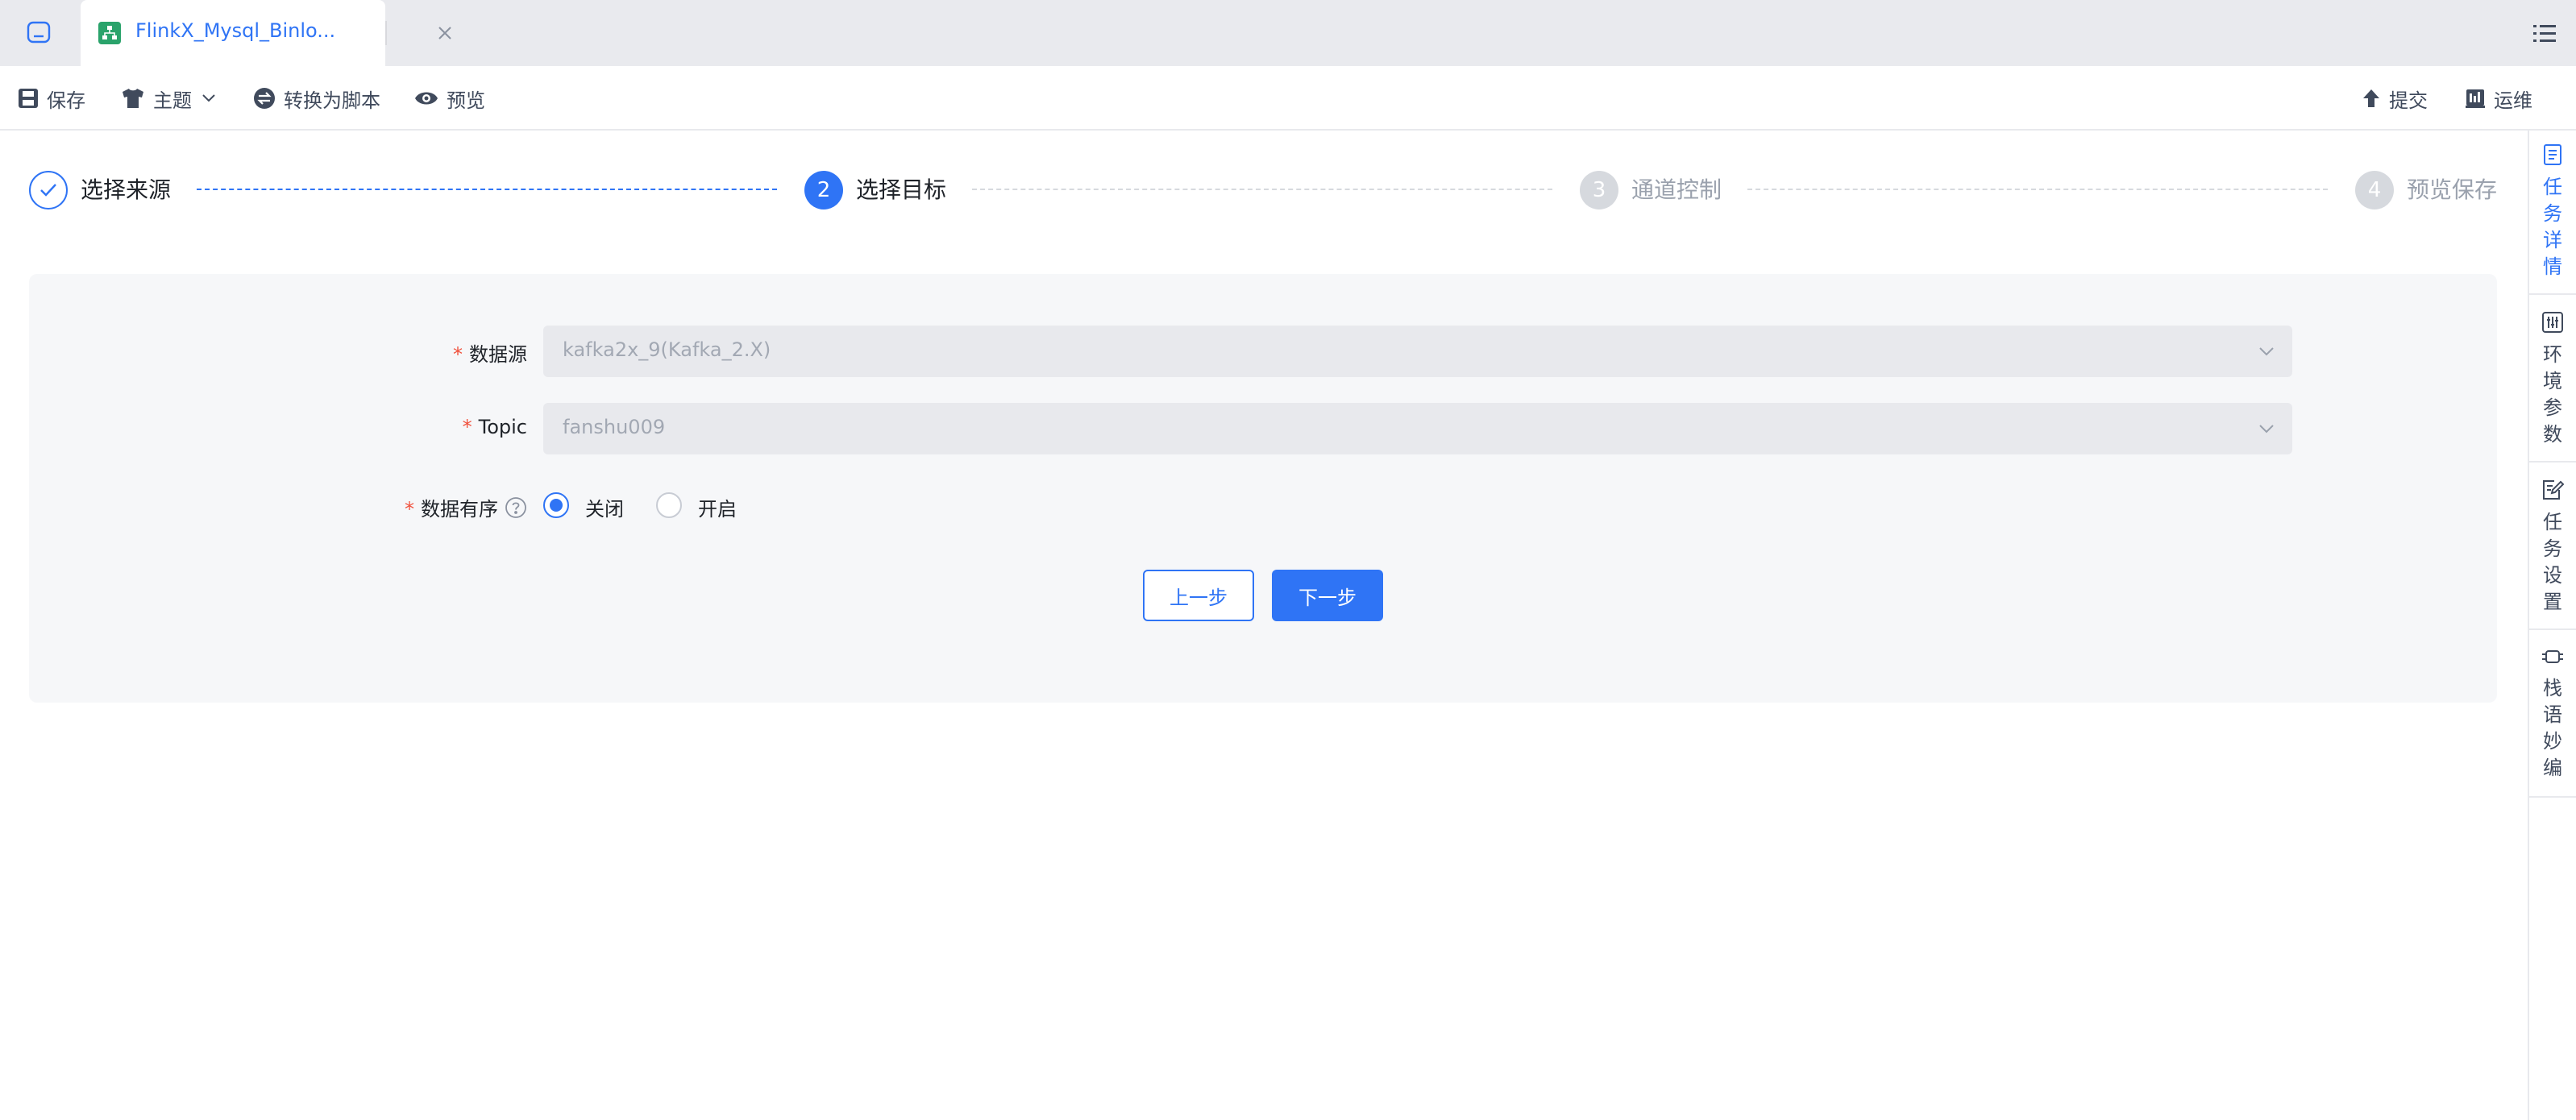 The height and width of the screenshot is (1120, 2576). I want to click on rail-task-details: 任务详情, so click(2552, 212).